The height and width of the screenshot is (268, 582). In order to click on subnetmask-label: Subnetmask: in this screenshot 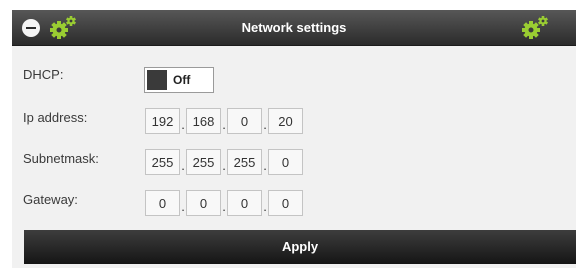, I will do `click(61, 158)`.